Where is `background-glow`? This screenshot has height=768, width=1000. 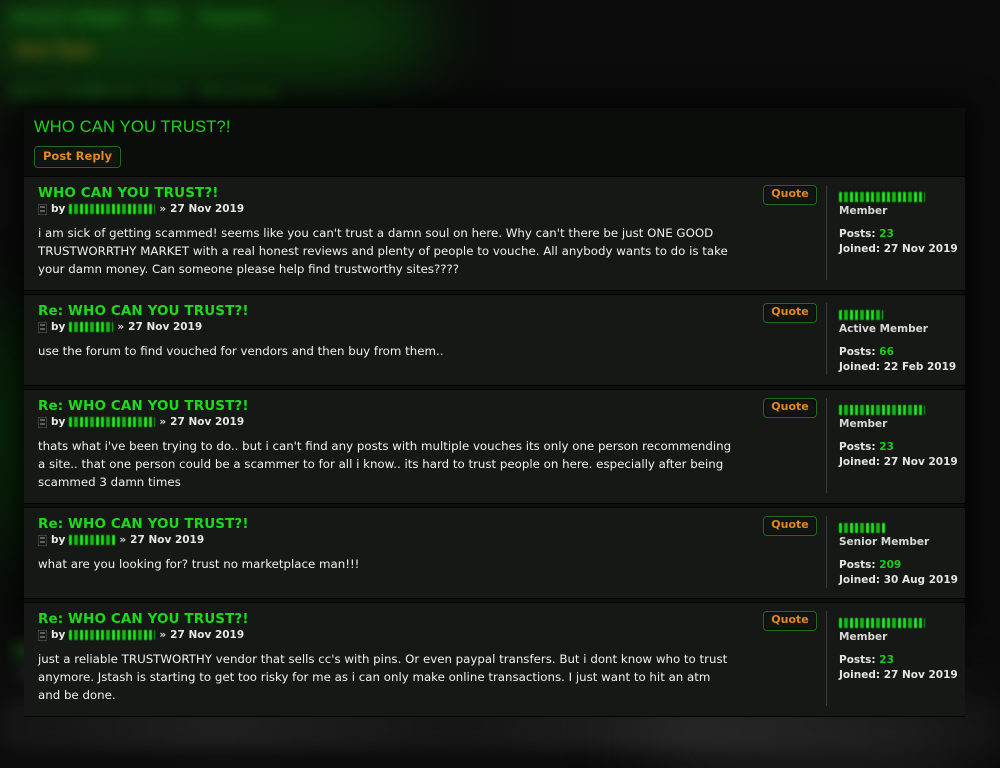
background-glow is located at coordinates (110, 45).